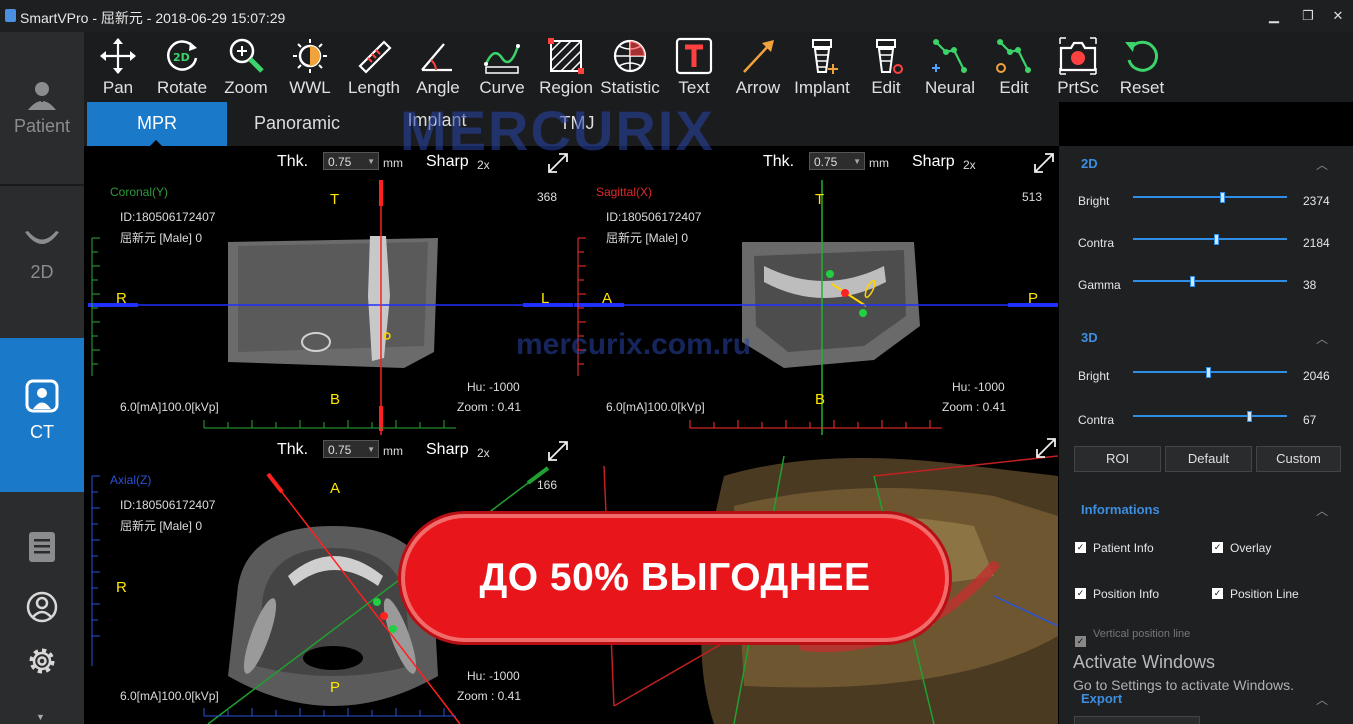  I want to click on overlay-checkbox: ✓, so click(1217, 547).